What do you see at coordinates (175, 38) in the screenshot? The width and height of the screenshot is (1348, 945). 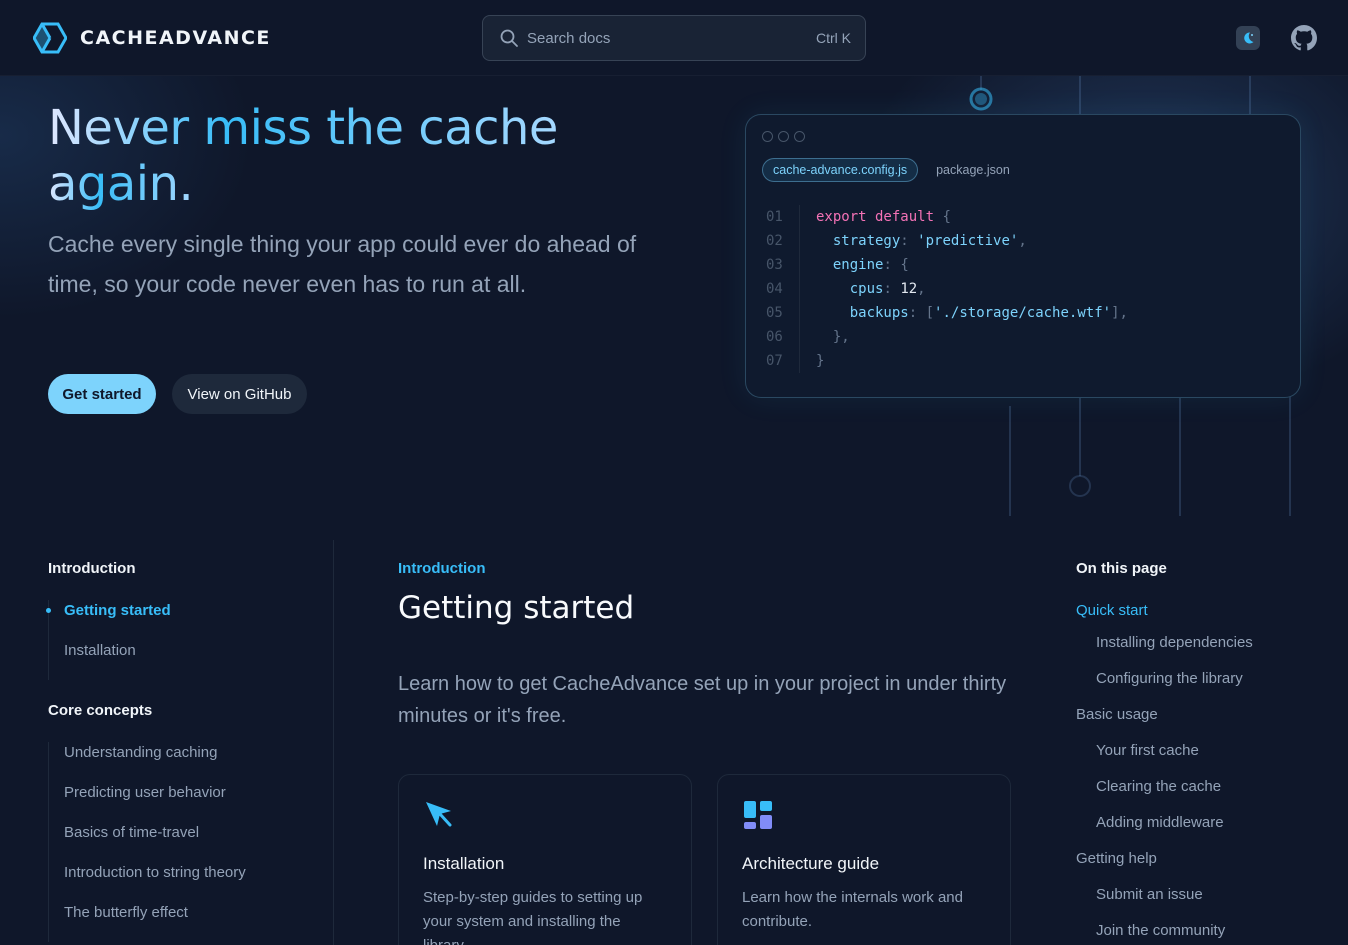 I see `brand-name: CACHEADVANCE` at bounding box center [175, 38].